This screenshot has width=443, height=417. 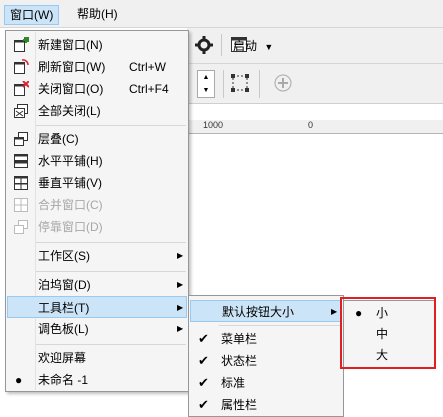 What do you see at coordinates (63, 329) in the screenshot?
I see `menu-item-label: 调色板(L)` at bounding box center [63, 329].